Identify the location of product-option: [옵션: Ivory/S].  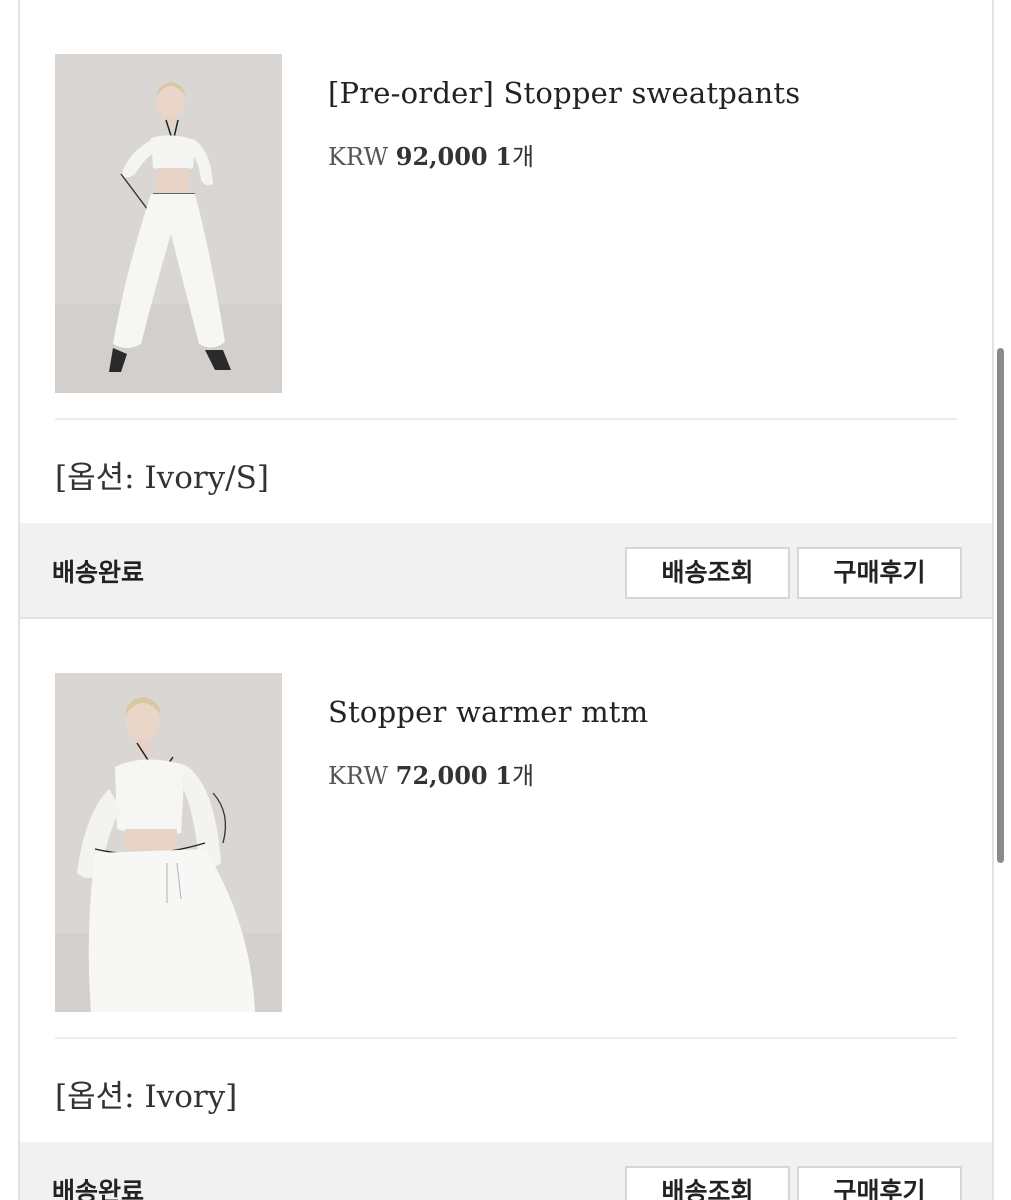
(162, 478).